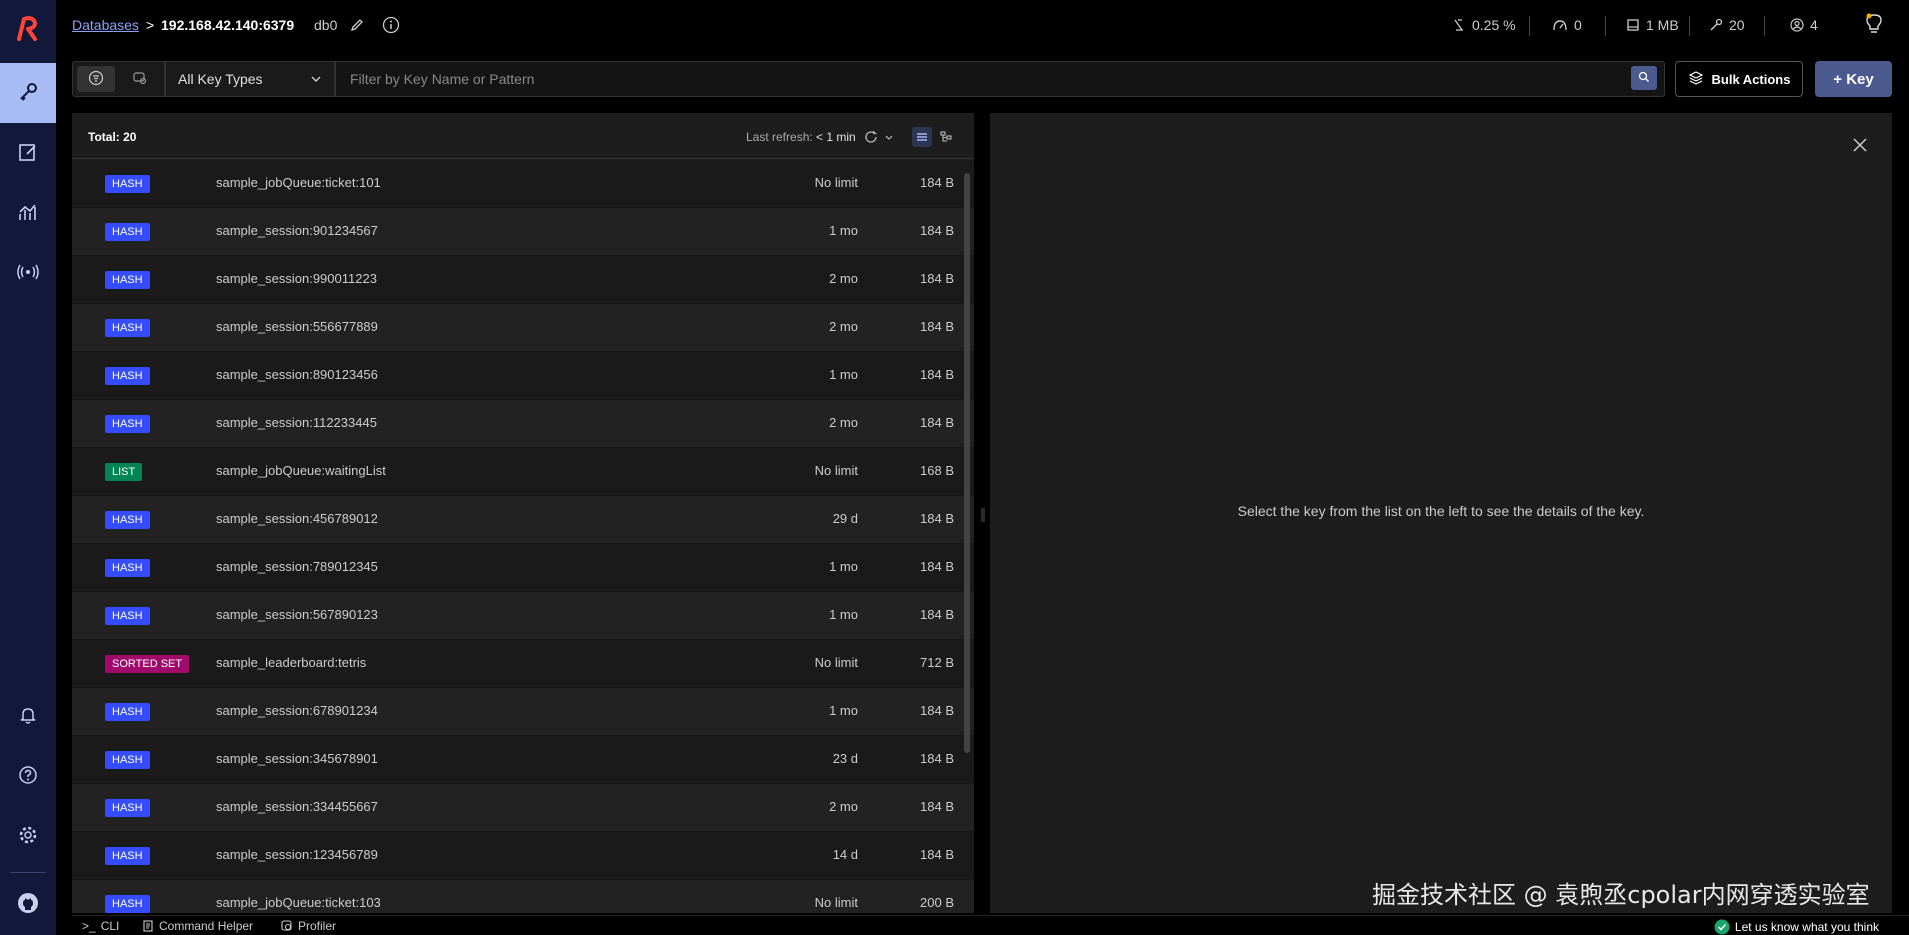 This screenshot has height=935, width=1909. I want to click on key-row: HASH sample_session:901234567 1 mo 184 B, so click(523, 232).